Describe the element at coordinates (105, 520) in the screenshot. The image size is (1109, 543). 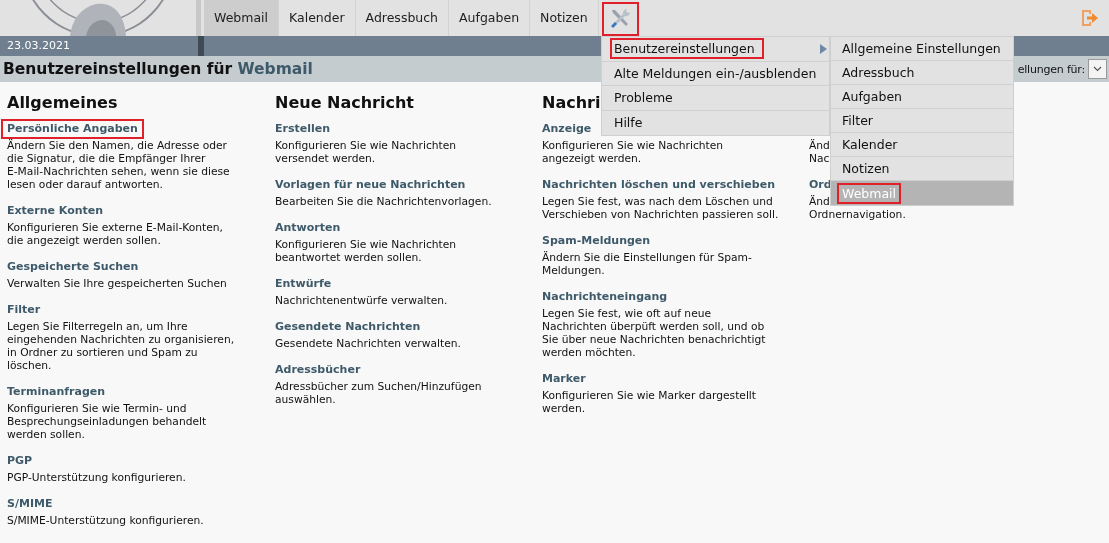
I see `settings-description: S/MIME-Unterstützung konfigurieren.` at that location.